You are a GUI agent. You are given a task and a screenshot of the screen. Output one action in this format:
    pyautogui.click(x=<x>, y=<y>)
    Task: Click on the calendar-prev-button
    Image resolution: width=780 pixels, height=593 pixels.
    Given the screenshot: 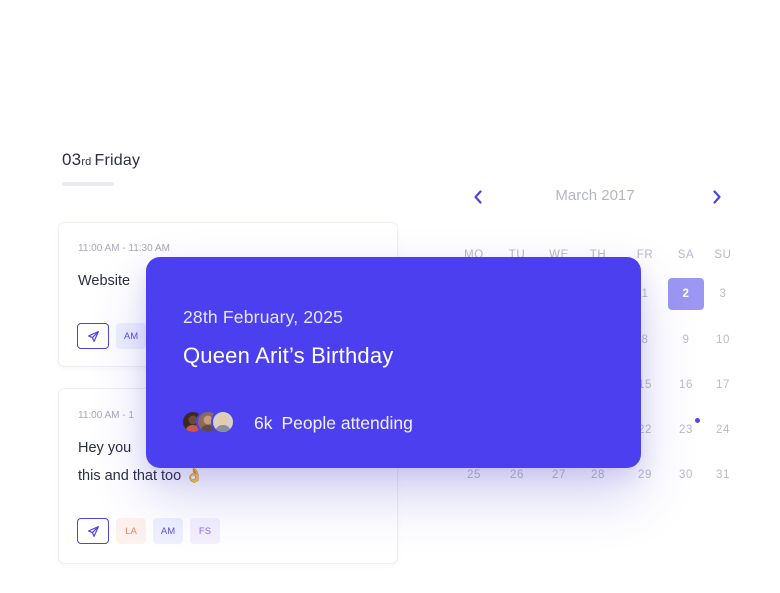 What is the action you would take?
    pyautogui.click(x=478, y=197)
    